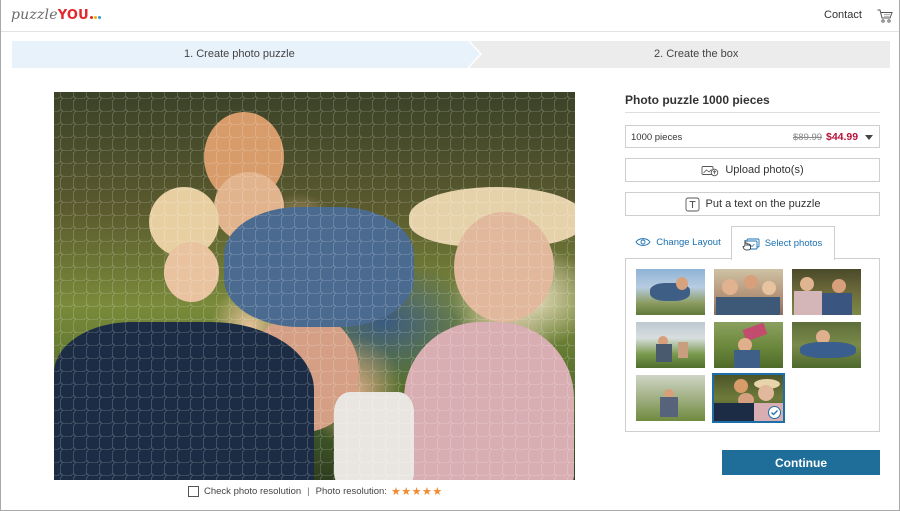 The width and height of the screenshot is (900, 511). What do you see at coordinates (697, 100) in the screenshot?
I see `product-title: Photo puzzle 1000 pieces` at bounding box center [697, 100].